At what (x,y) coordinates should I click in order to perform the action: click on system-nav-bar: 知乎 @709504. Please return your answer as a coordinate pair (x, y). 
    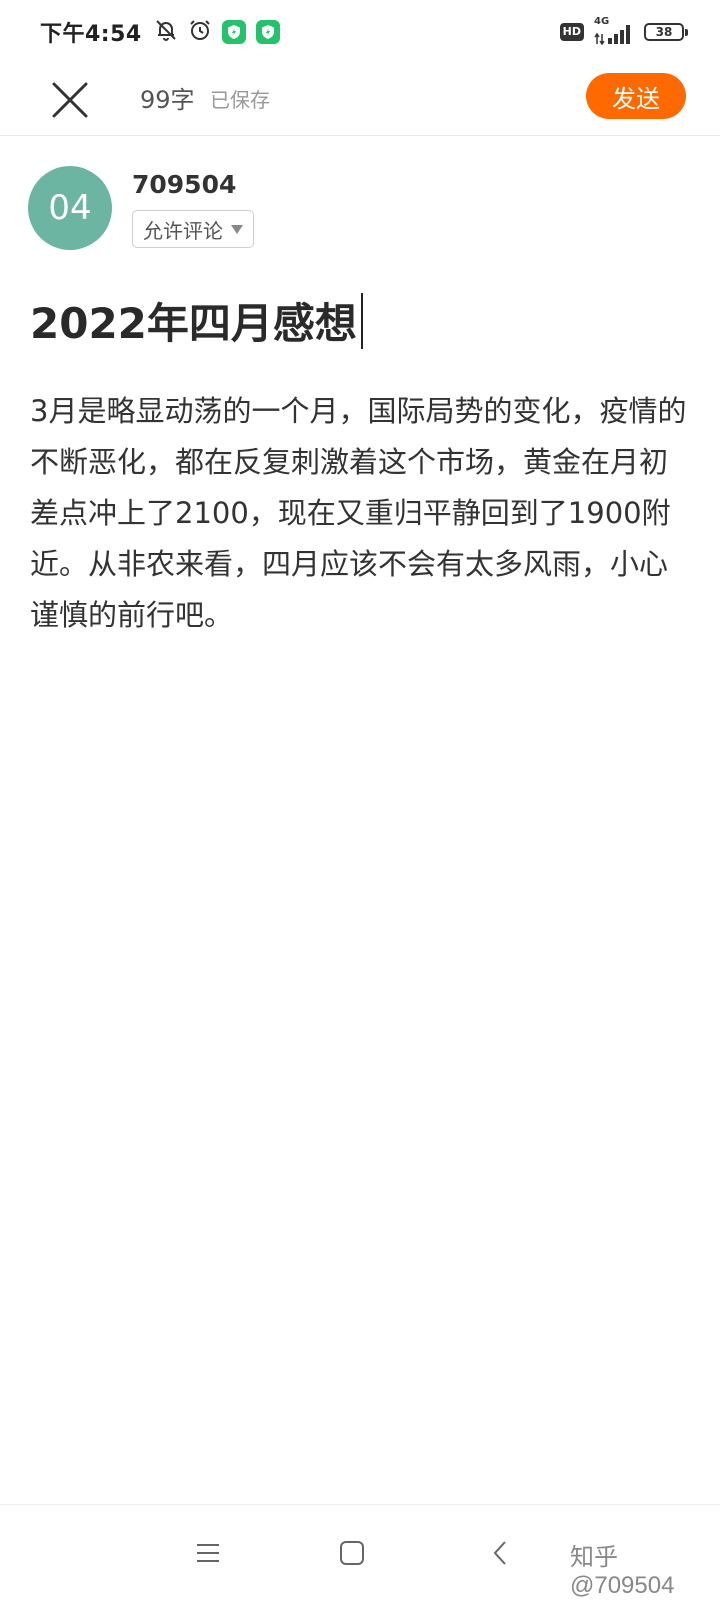
    Looking at the image, I should click on (360, 1552).